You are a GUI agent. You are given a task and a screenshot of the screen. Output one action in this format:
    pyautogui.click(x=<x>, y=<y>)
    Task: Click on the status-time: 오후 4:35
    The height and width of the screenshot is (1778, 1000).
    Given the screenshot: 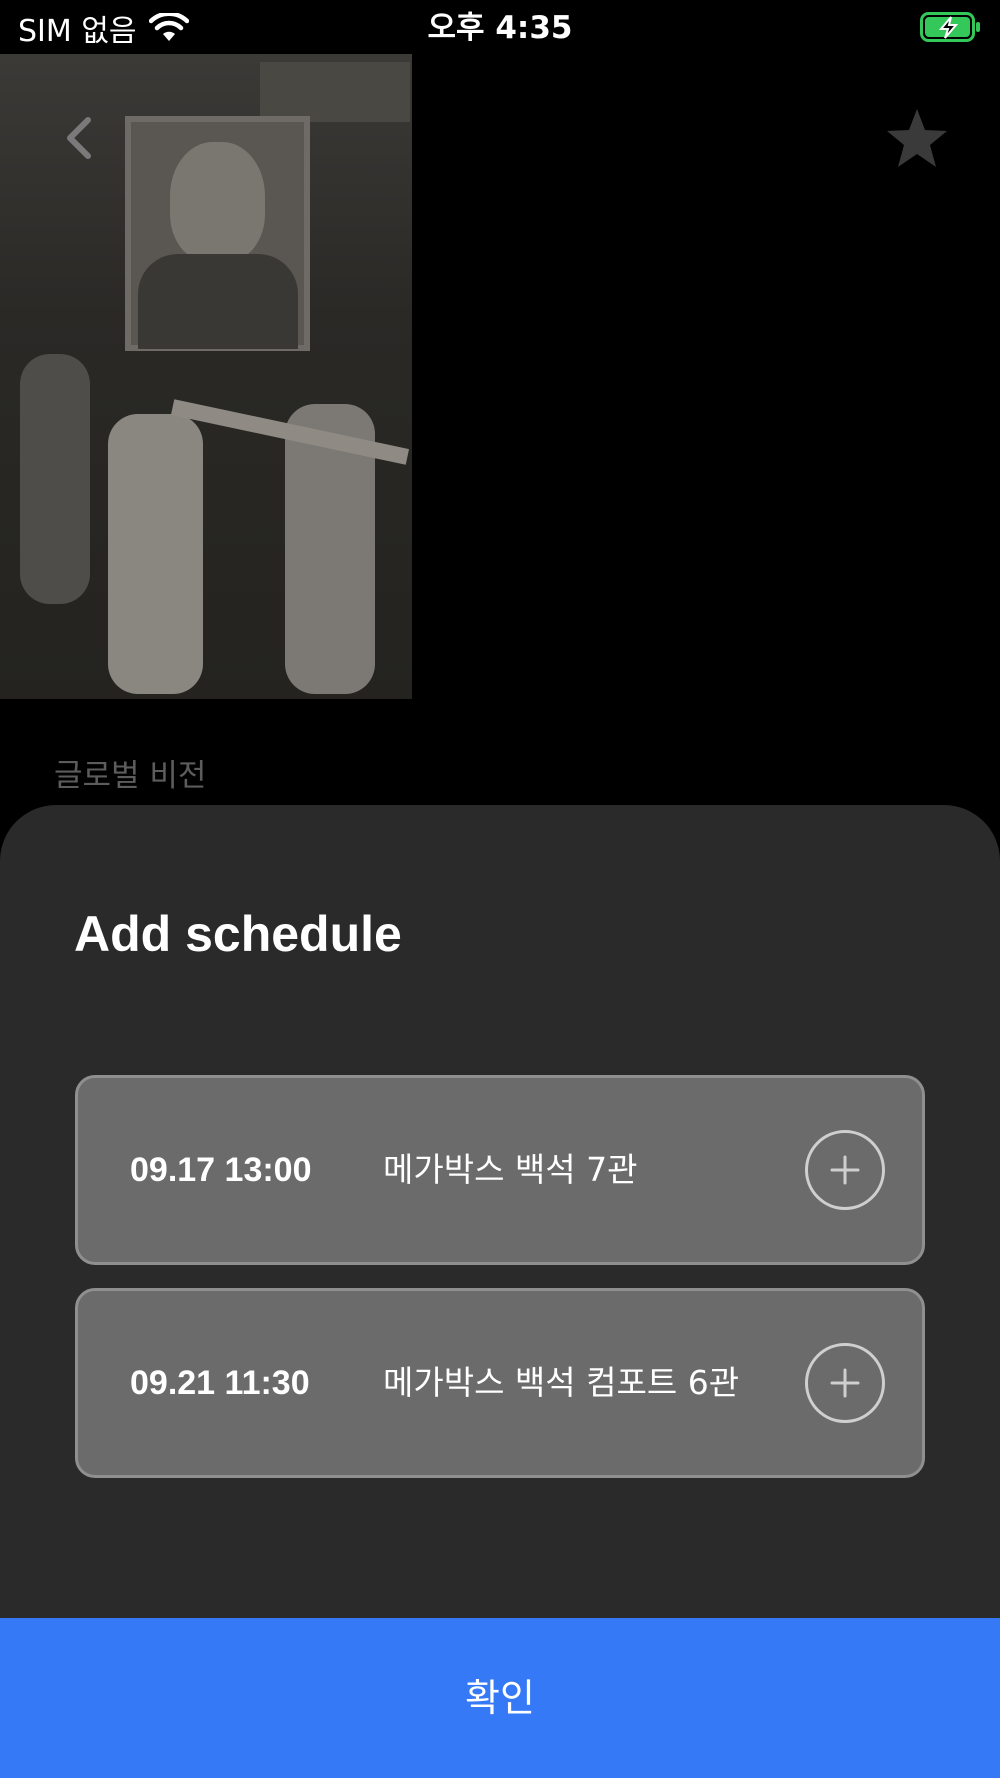 What is the action you would take?
    pyautogui.click(x=500, y=28)
    